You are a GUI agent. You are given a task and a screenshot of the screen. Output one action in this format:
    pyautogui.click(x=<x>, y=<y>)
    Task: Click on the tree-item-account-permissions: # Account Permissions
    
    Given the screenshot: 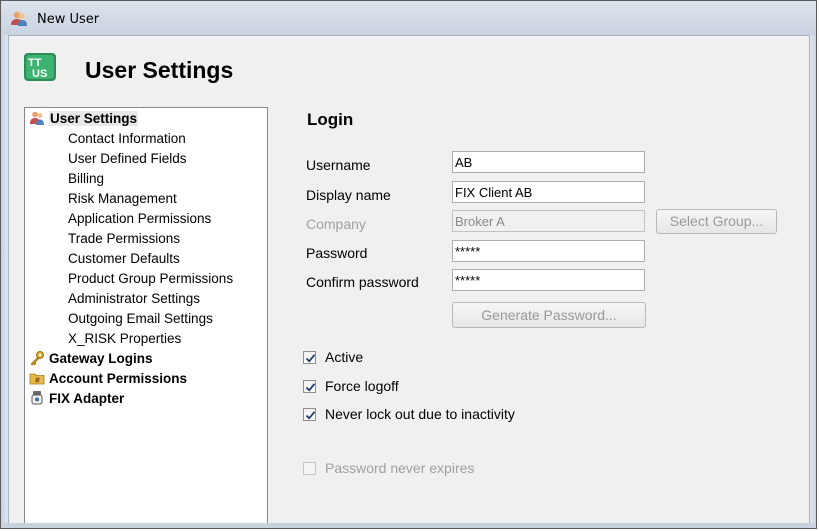 What is the action you would take?
    pyautogui.click(x=108, y=378)
    